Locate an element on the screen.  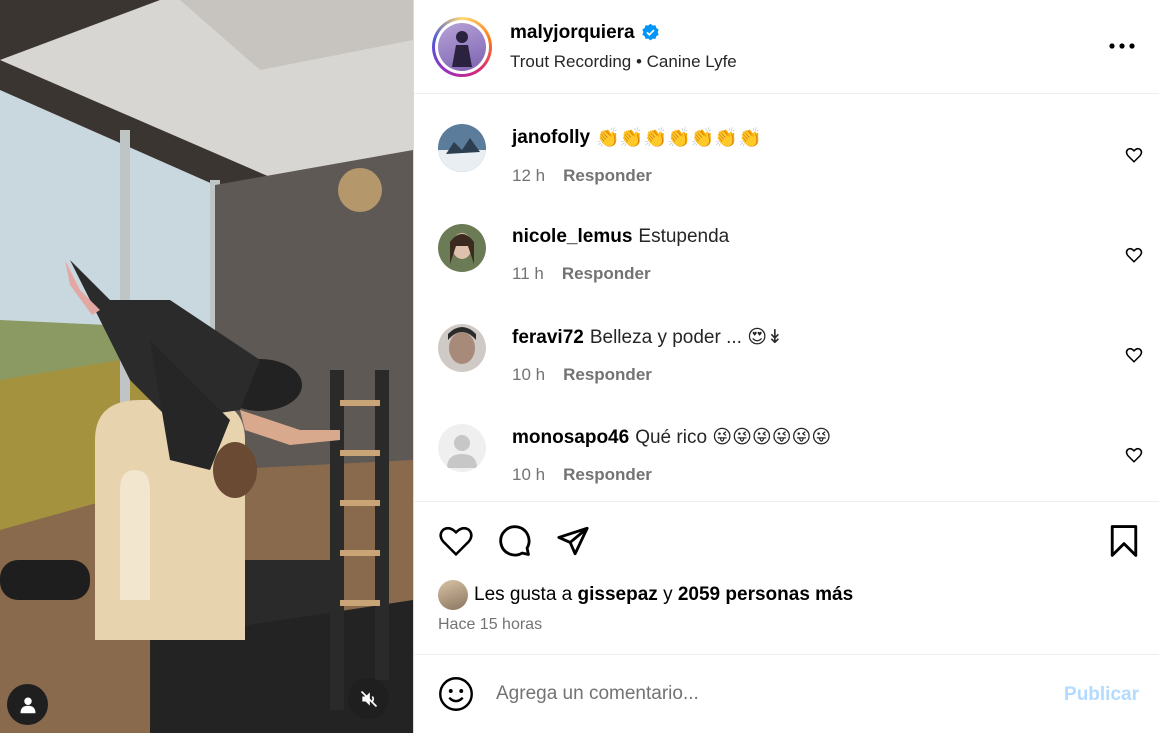
more-options-icon is located at coordinates (1122, 46).